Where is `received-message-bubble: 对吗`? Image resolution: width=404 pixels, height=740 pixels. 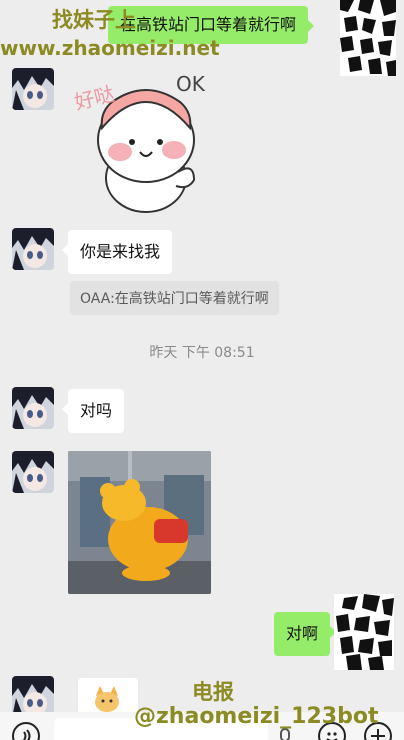
received-message-bubble: 对吗 is located at coordinates (93, 411).